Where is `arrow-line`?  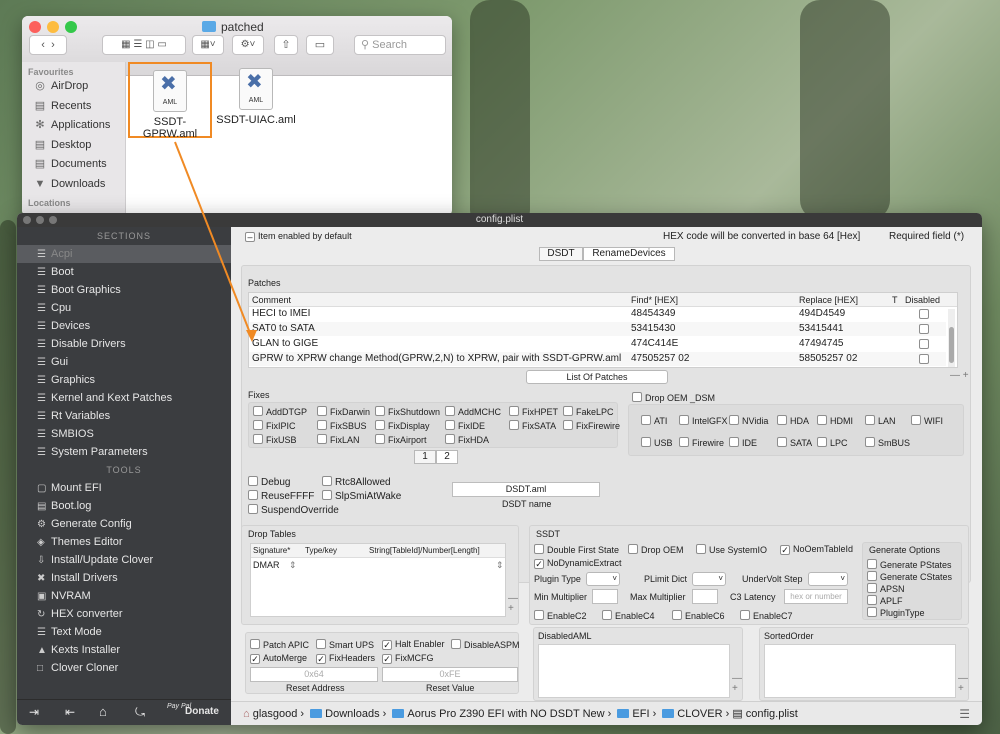
arrow-line is located at coordinates (213, 240).